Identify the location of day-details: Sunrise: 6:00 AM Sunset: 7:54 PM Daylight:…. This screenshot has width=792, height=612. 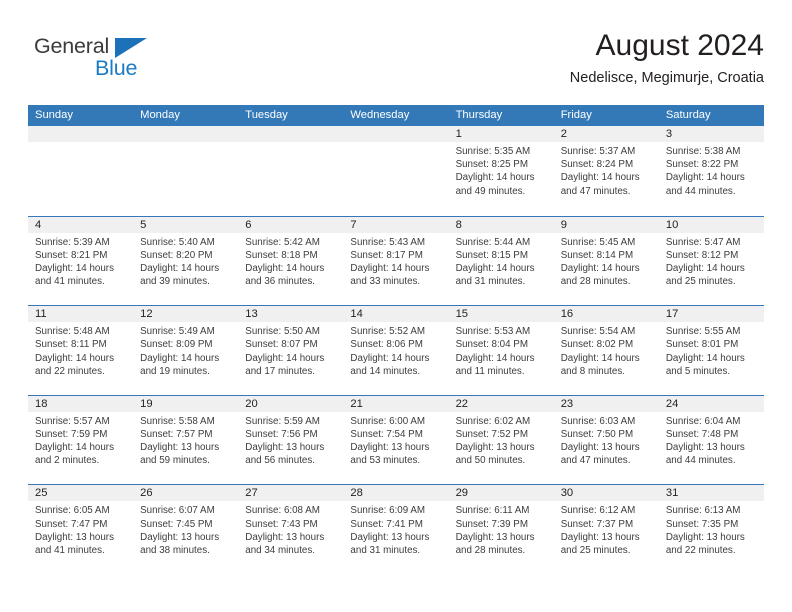
(395, 440).